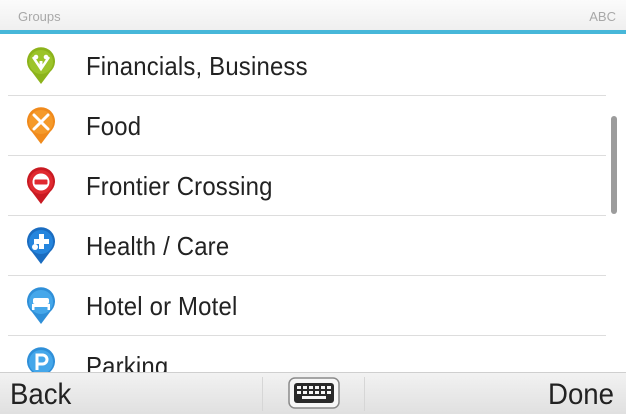  What do you see at coordinates (41, 359) in the screenshot?
I see `parking-pin-icon` at bounding box center [41, 359].